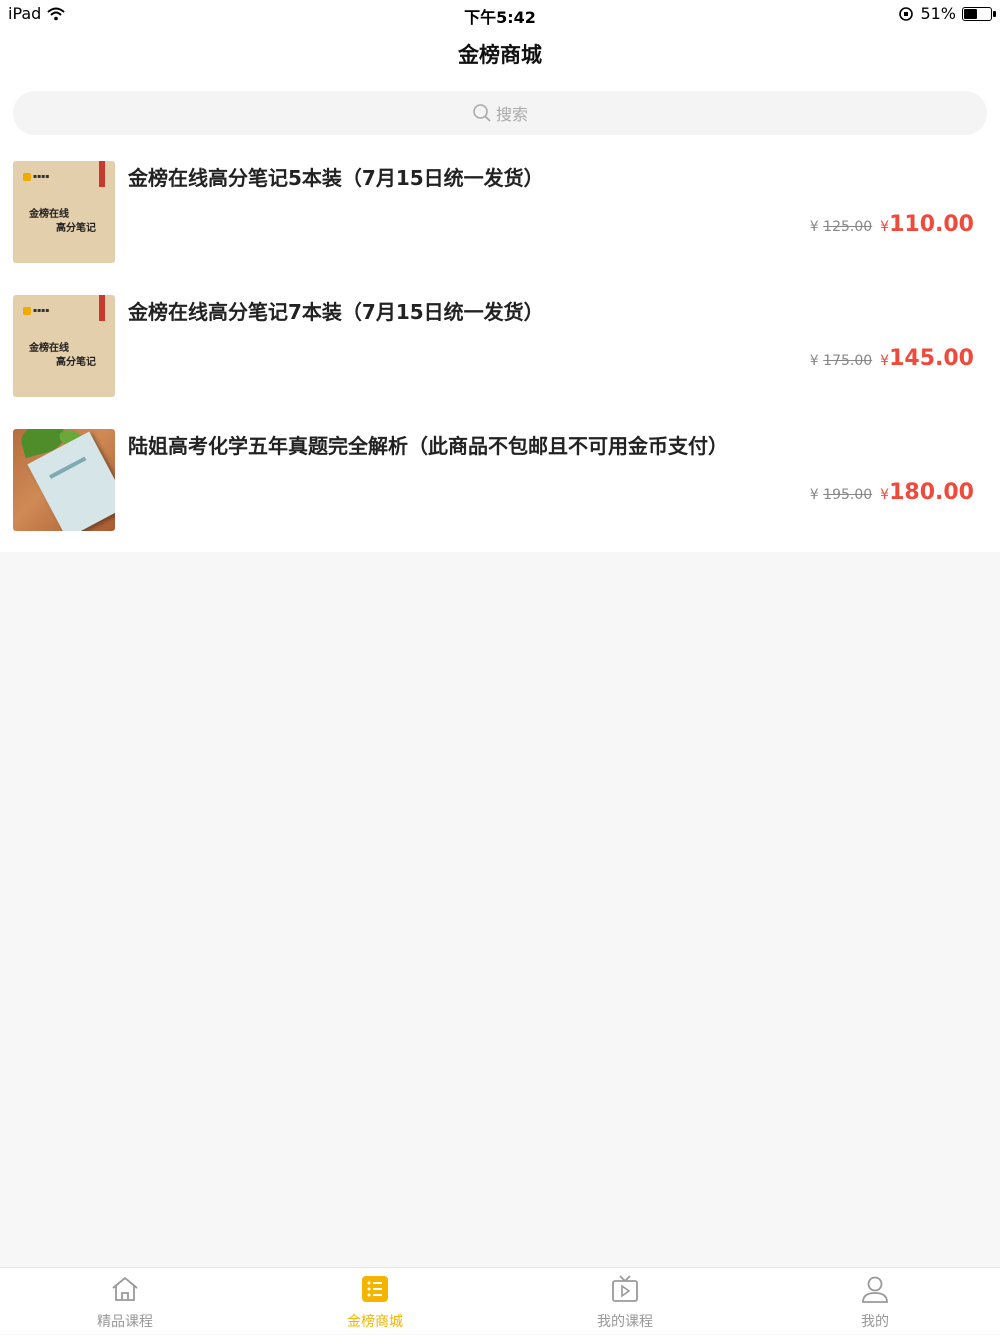  Describe the element at coordinates (875, 1289) in the screenshot. I see `user-icon` at that location.